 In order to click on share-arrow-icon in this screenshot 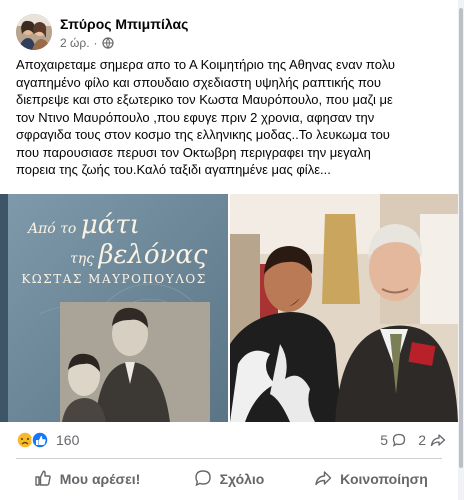, I will do `click(323, 479)`.